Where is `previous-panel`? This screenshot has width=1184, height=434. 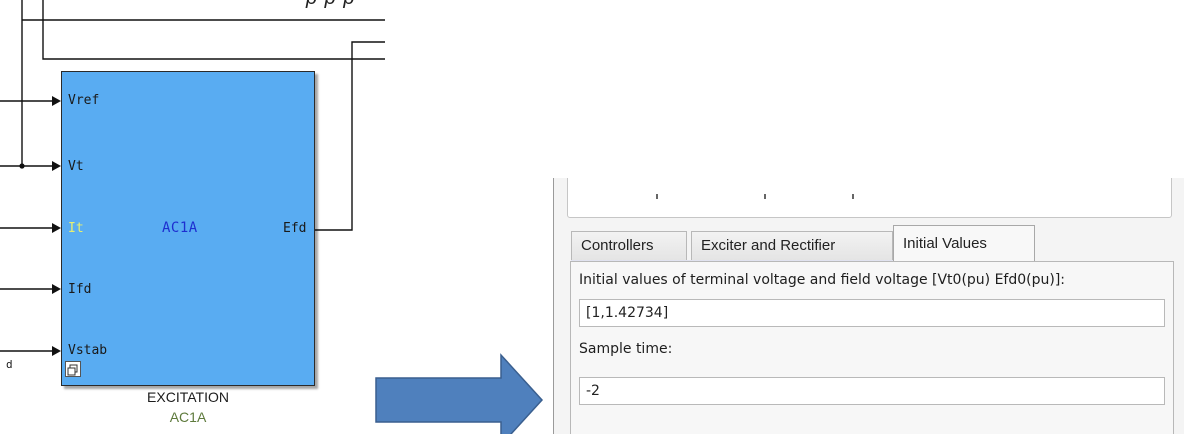 previous-panel is located at coordinates (869, 198).